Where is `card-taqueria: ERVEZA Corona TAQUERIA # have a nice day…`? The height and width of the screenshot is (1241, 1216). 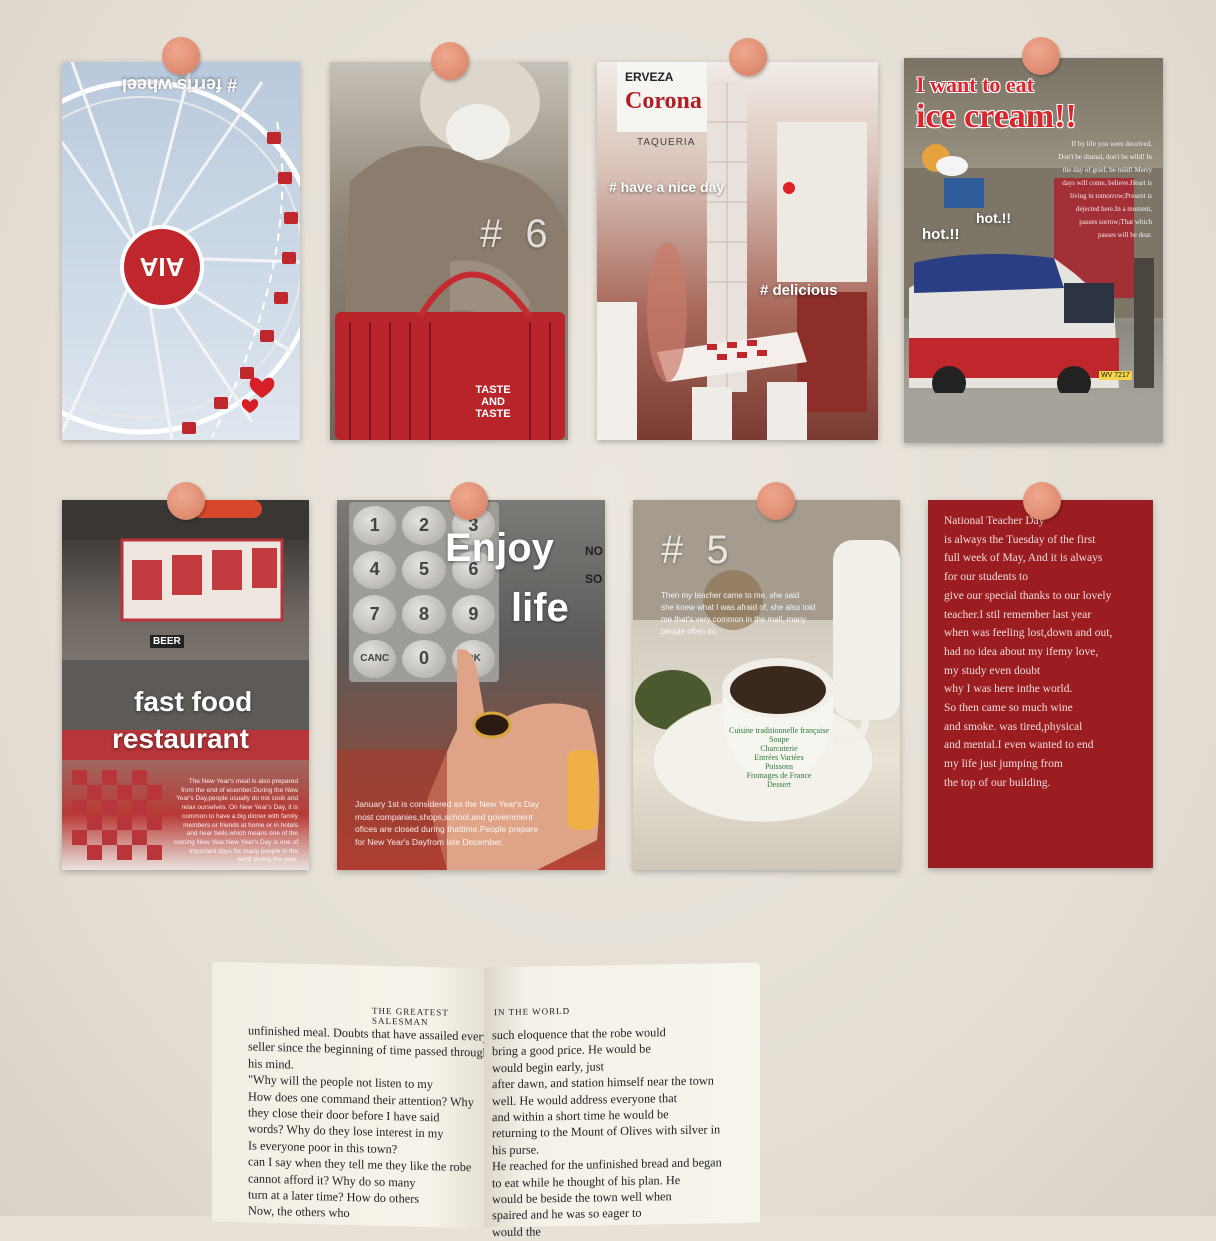 card-taqueria: ERVEZA Corona TAQUERIA # have a nice day… is located at coordinates (737, 251).